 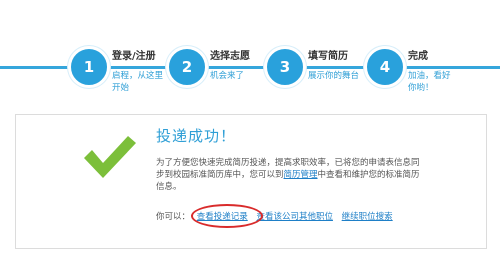 I want to click on step-3-title: 填写简历, so click(x=328, y=56).